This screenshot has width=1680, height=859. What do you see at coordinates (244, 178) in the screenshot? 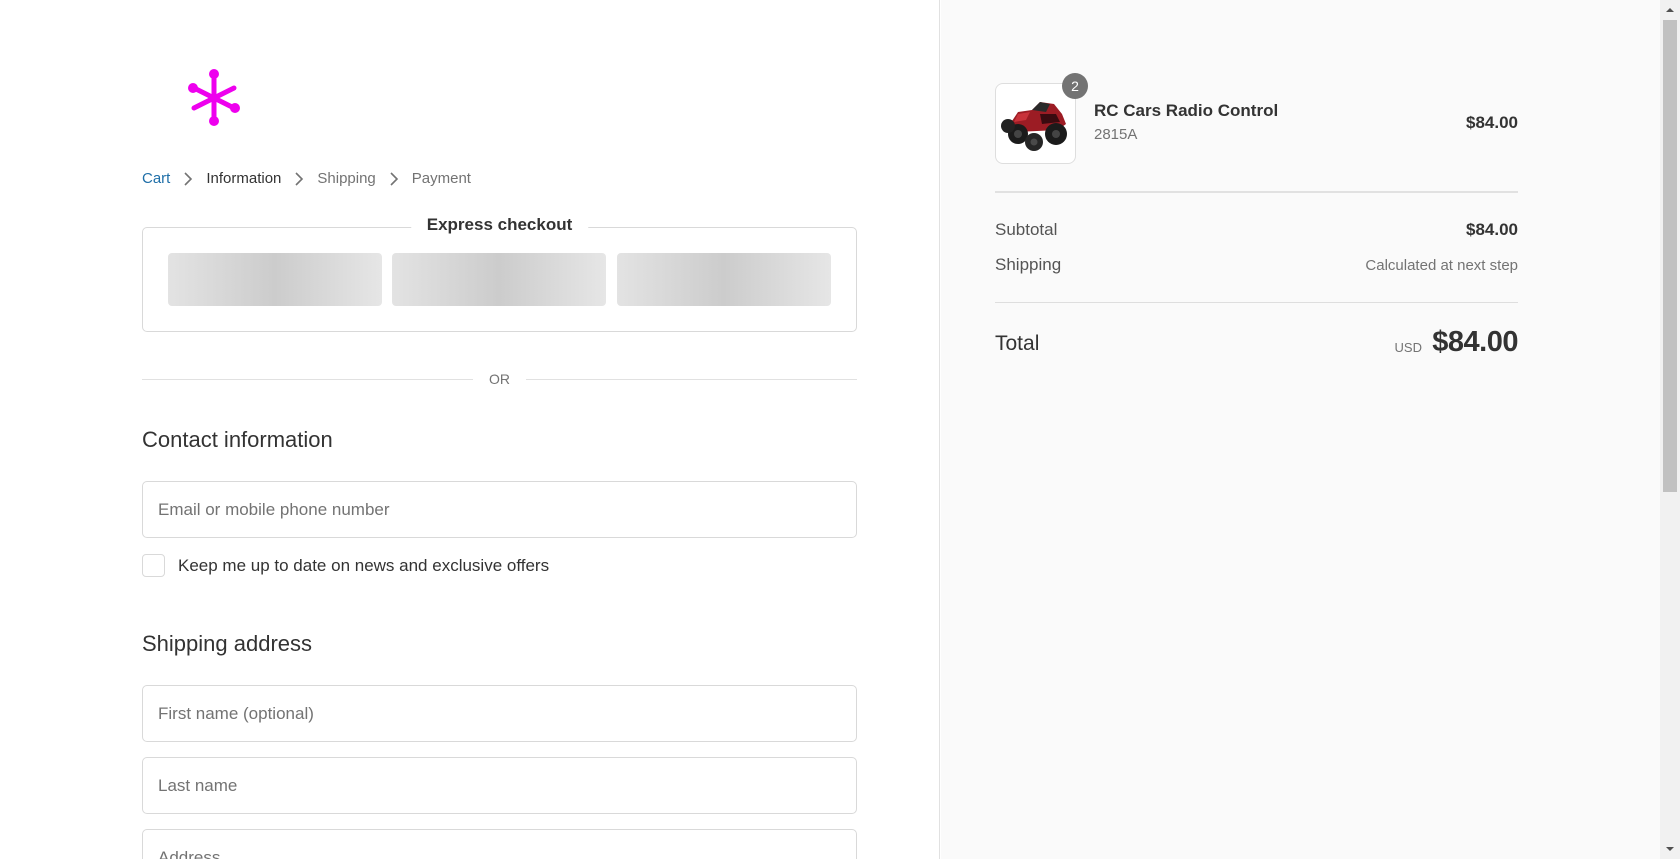
I see `breadcrumb-information: Information` at bounding box center [244, 178].